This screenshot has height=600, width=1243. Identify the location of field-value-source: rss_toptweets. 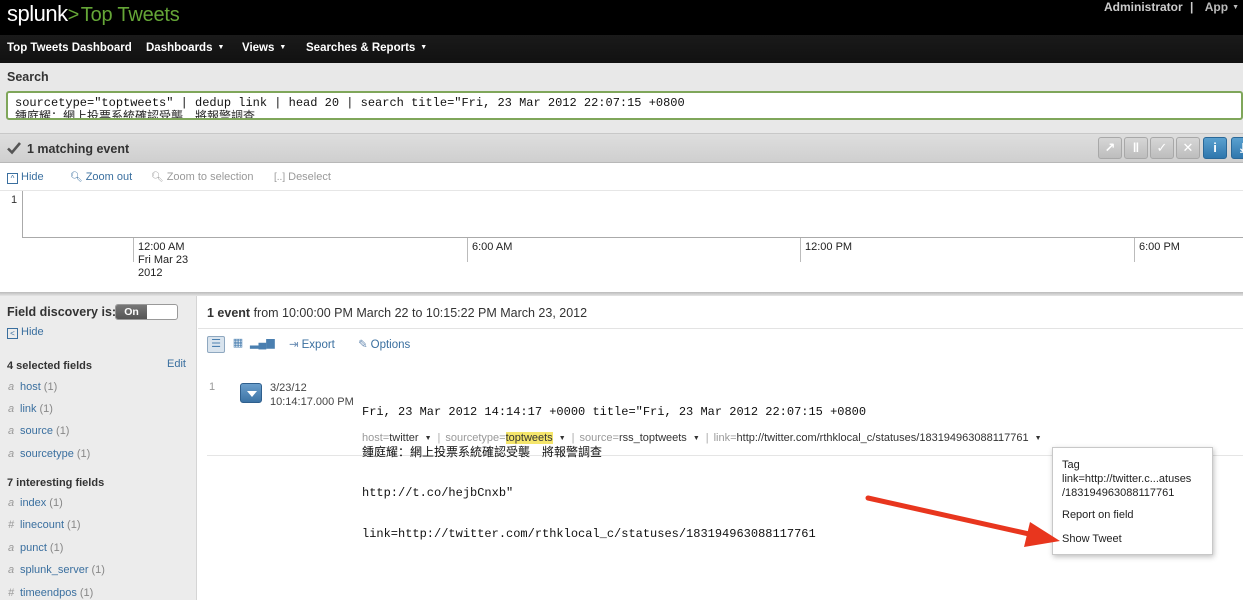
(653, 438).